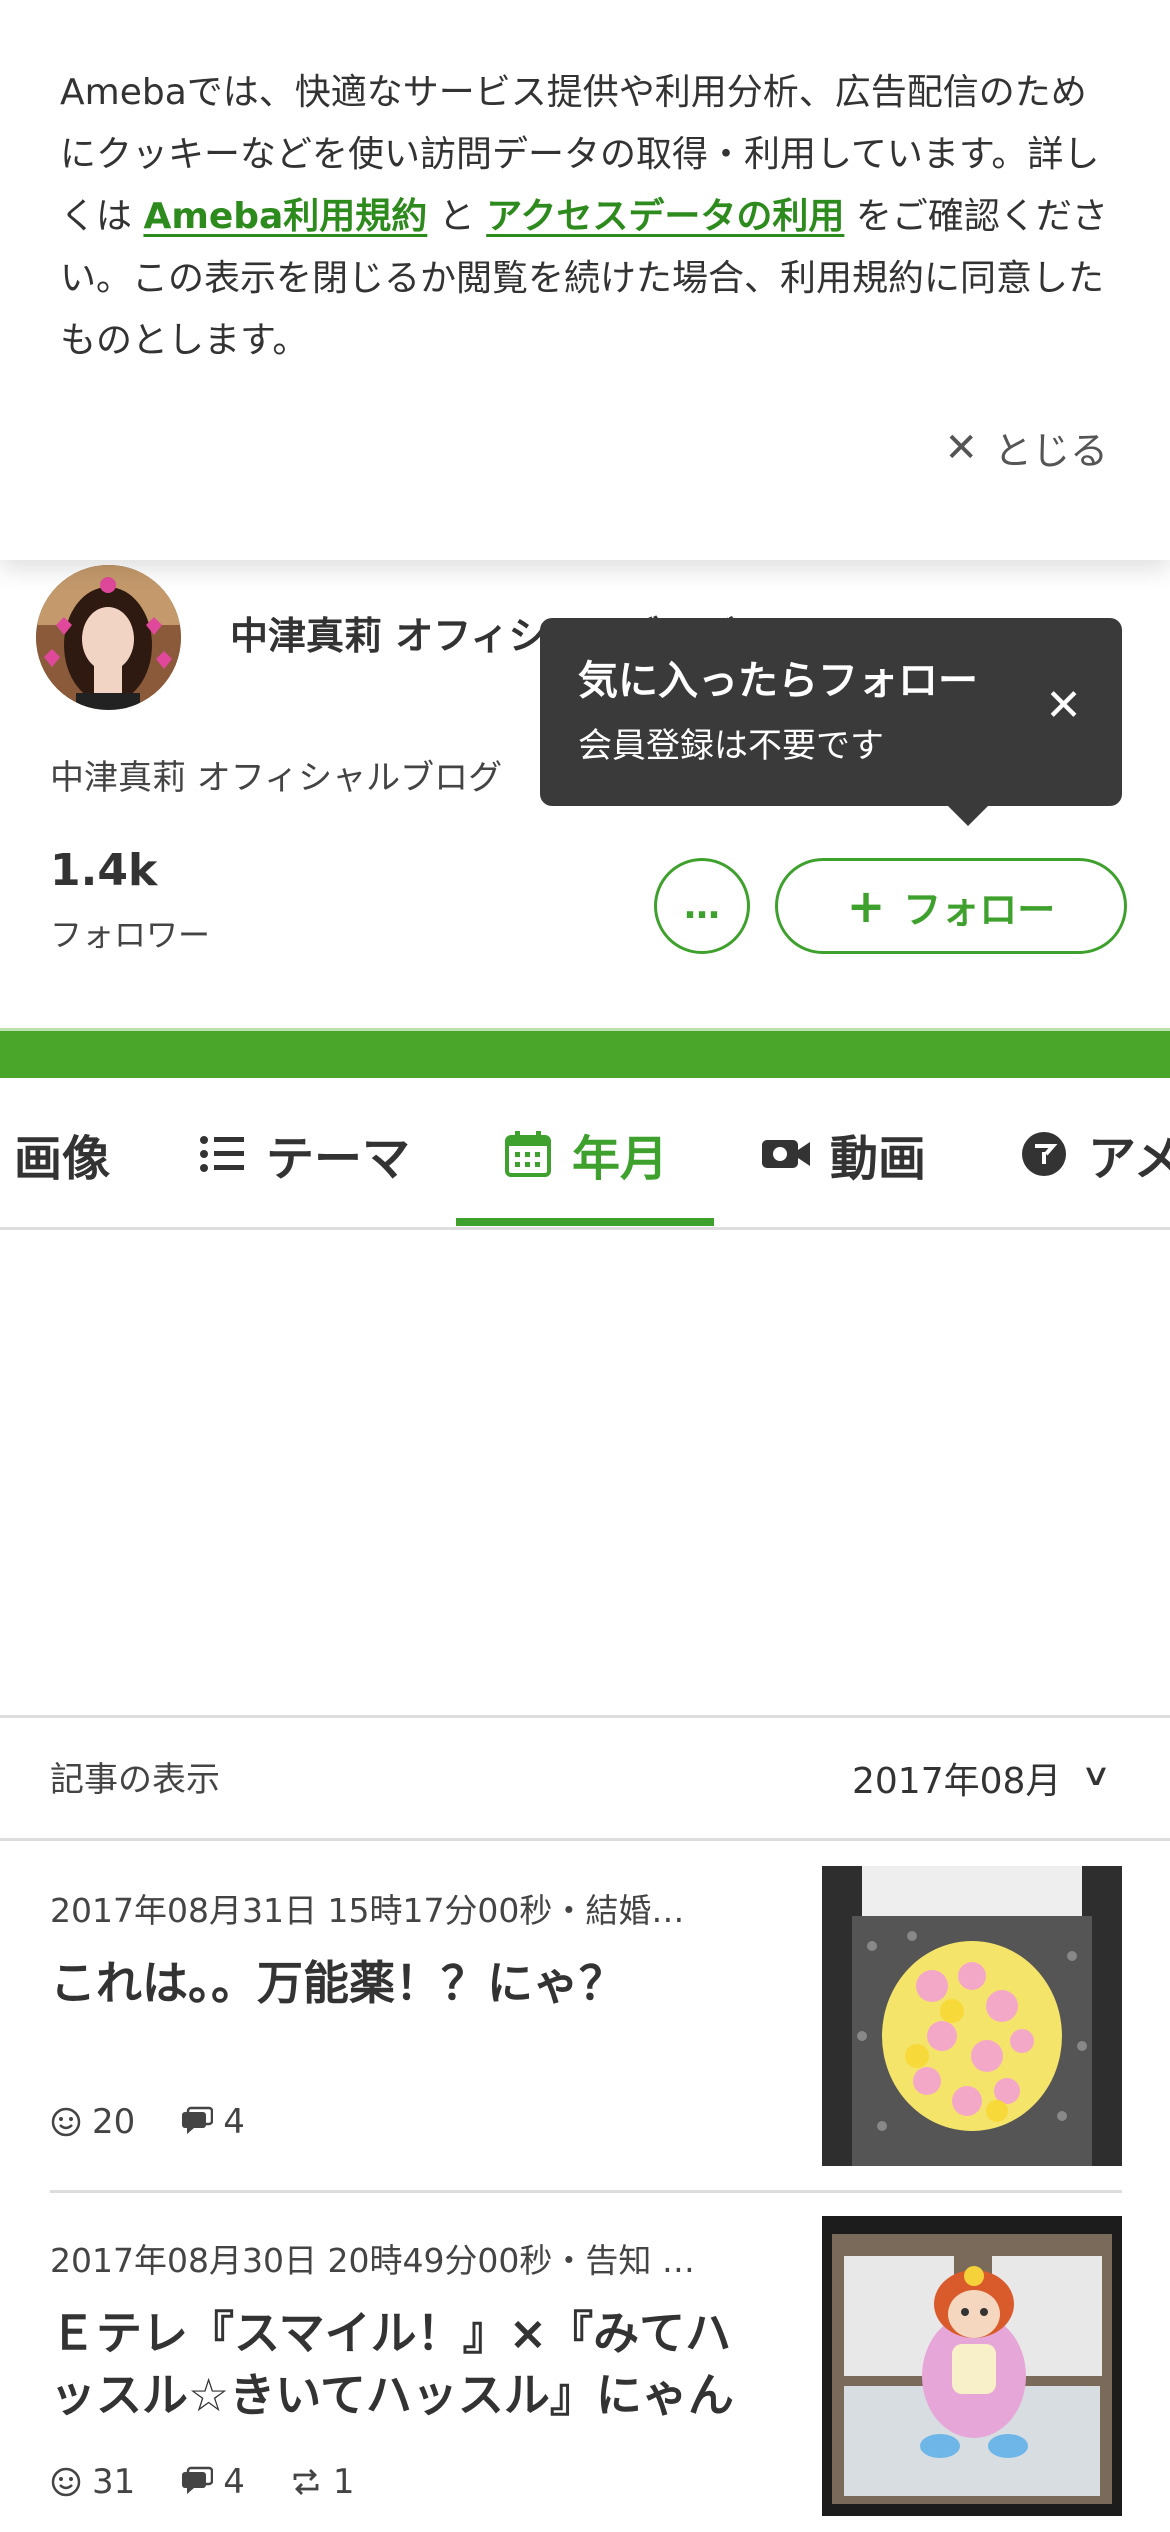 The image size is (1170, 2532). What do you see at coordinates (130, 935) in the screenshot?
I see `followers-label: フォロワー` at bounding box center [130, 935].